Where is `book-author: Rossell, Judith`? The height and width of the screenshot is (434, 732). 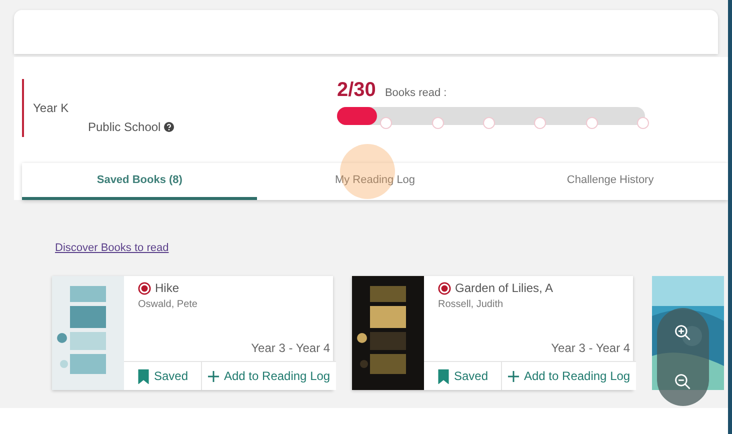
book-author: Rossell, Judith is located at coordinates (470, 304).